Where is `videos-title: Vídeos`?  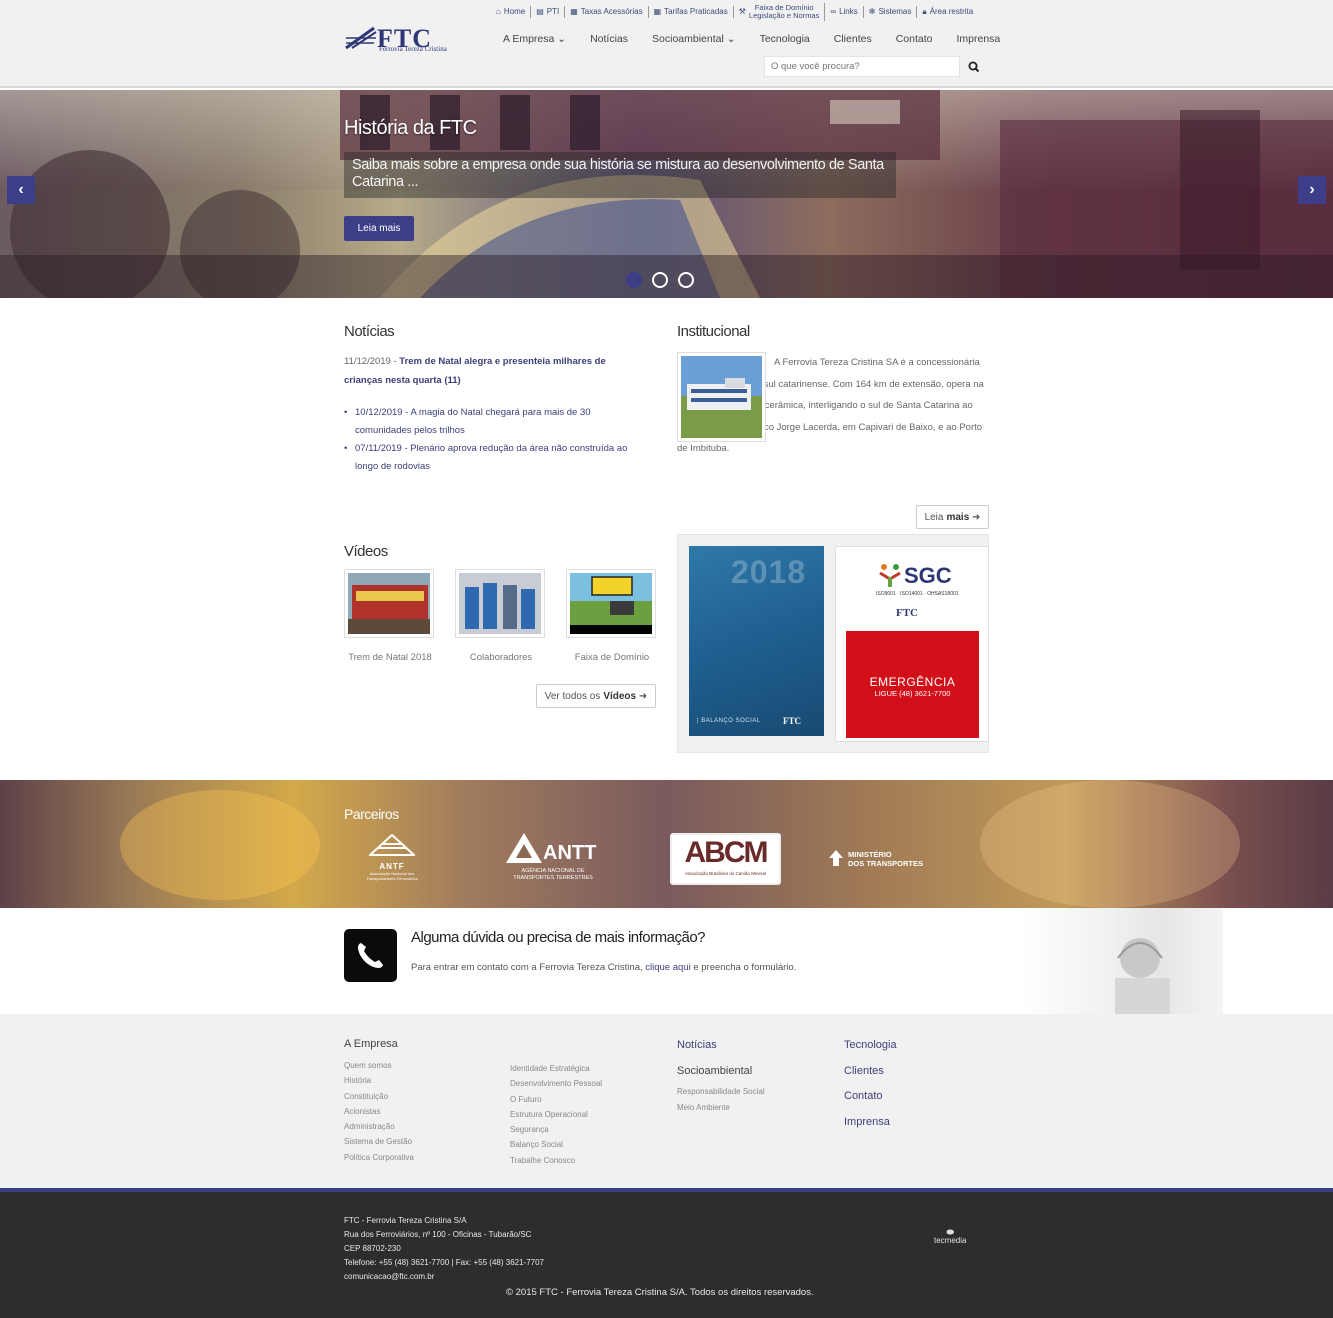 videos-title: Vídeos is located at coordinates (366, 551).